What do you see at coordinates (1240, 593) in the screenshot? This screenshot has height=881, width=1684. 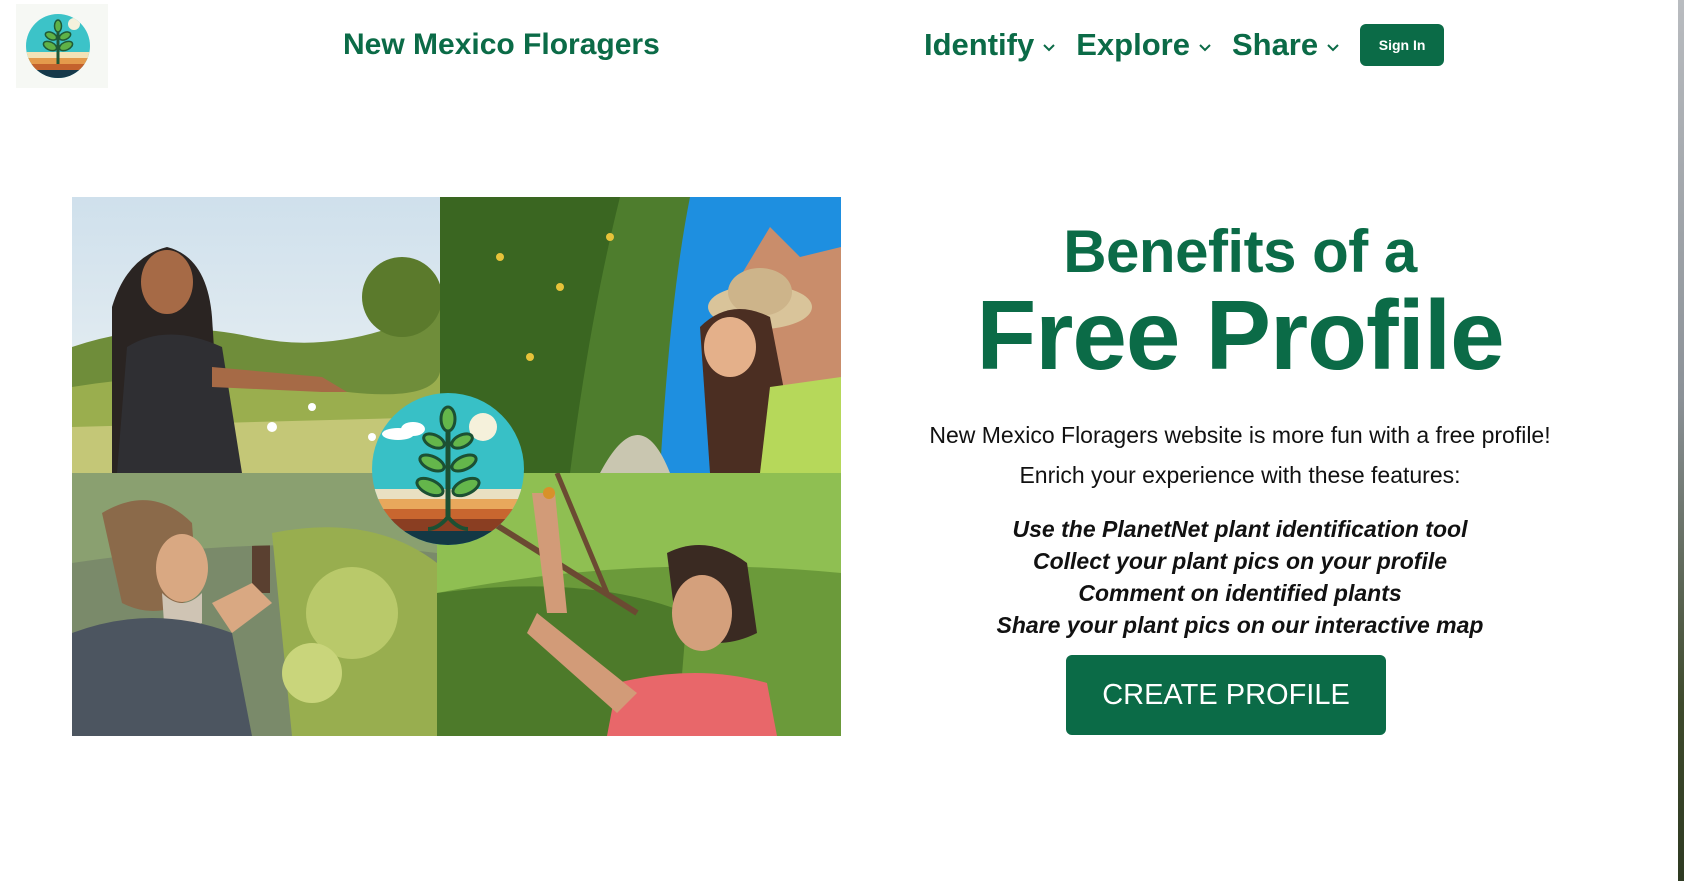 I see `feature-item: Comment on identified plants` at bounding box center [1240, 593].